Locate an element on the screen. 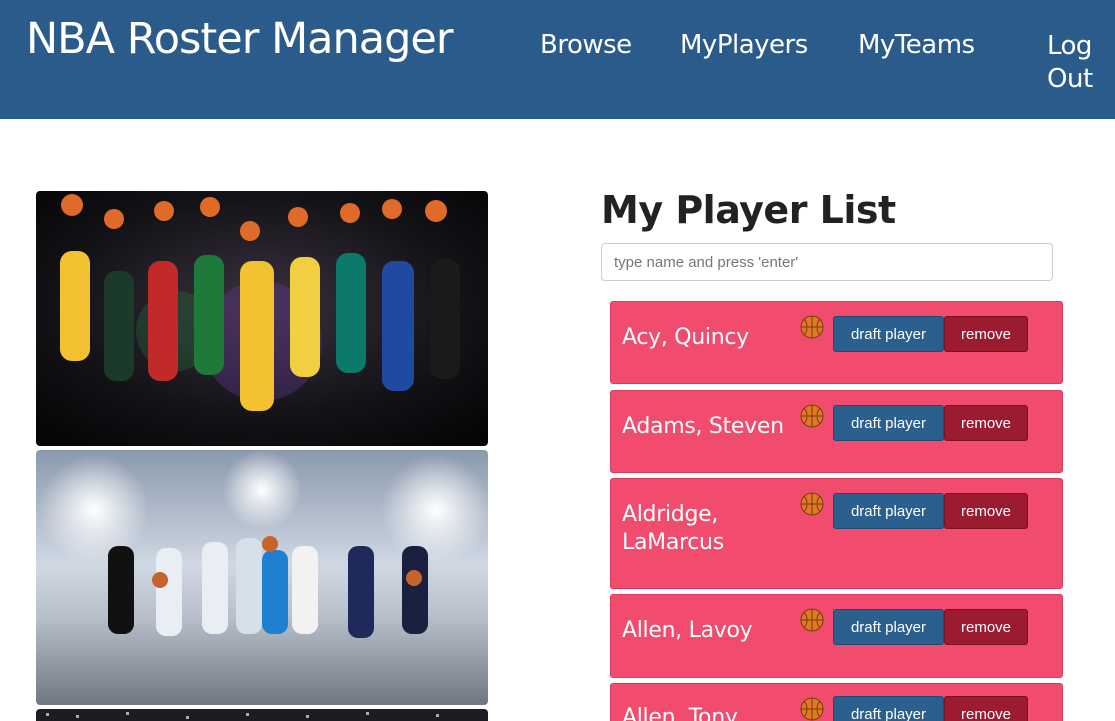 This screenshot has height=721, width=1115. player-name: Acy, Quincy is located at coordinates (685, 337).